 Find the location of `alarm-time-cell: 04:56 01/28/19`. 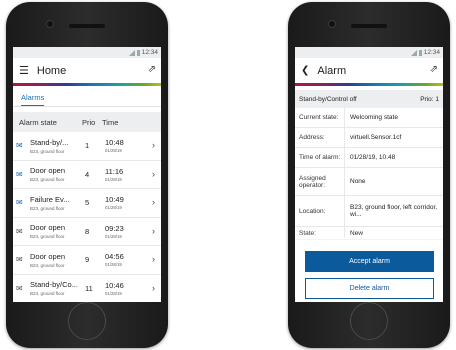

alarm-time-cell: 04:56 01/28/19 is located at coordinates (114, 259).